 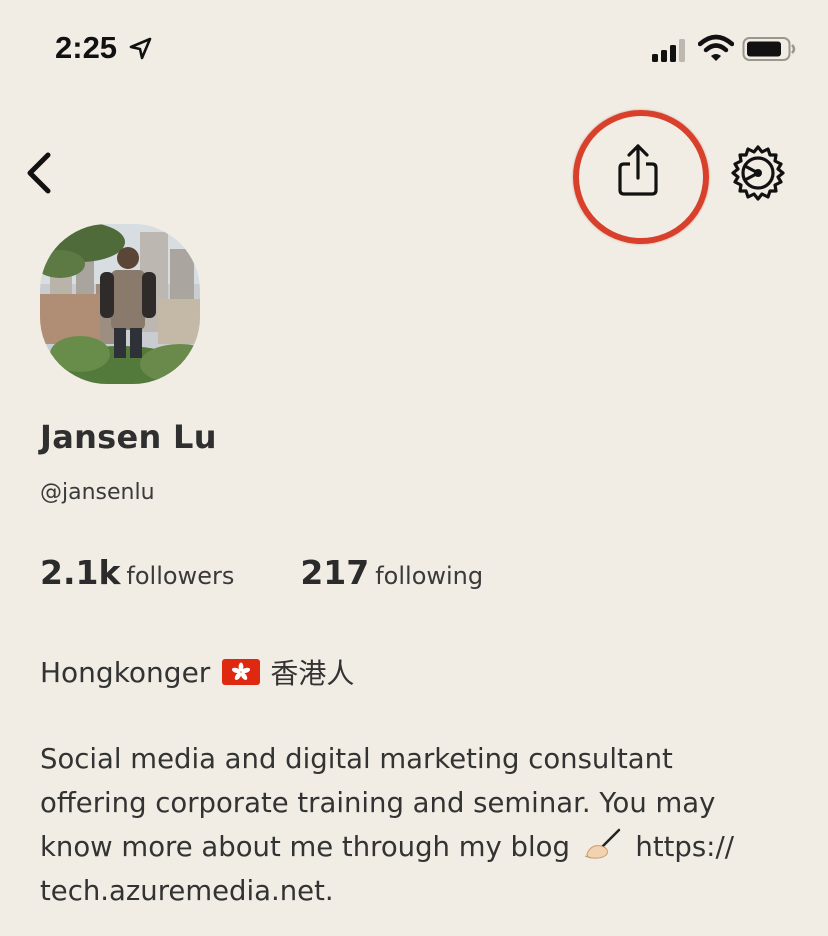 I want to click on battery-icon, so click(x=769, y=49).